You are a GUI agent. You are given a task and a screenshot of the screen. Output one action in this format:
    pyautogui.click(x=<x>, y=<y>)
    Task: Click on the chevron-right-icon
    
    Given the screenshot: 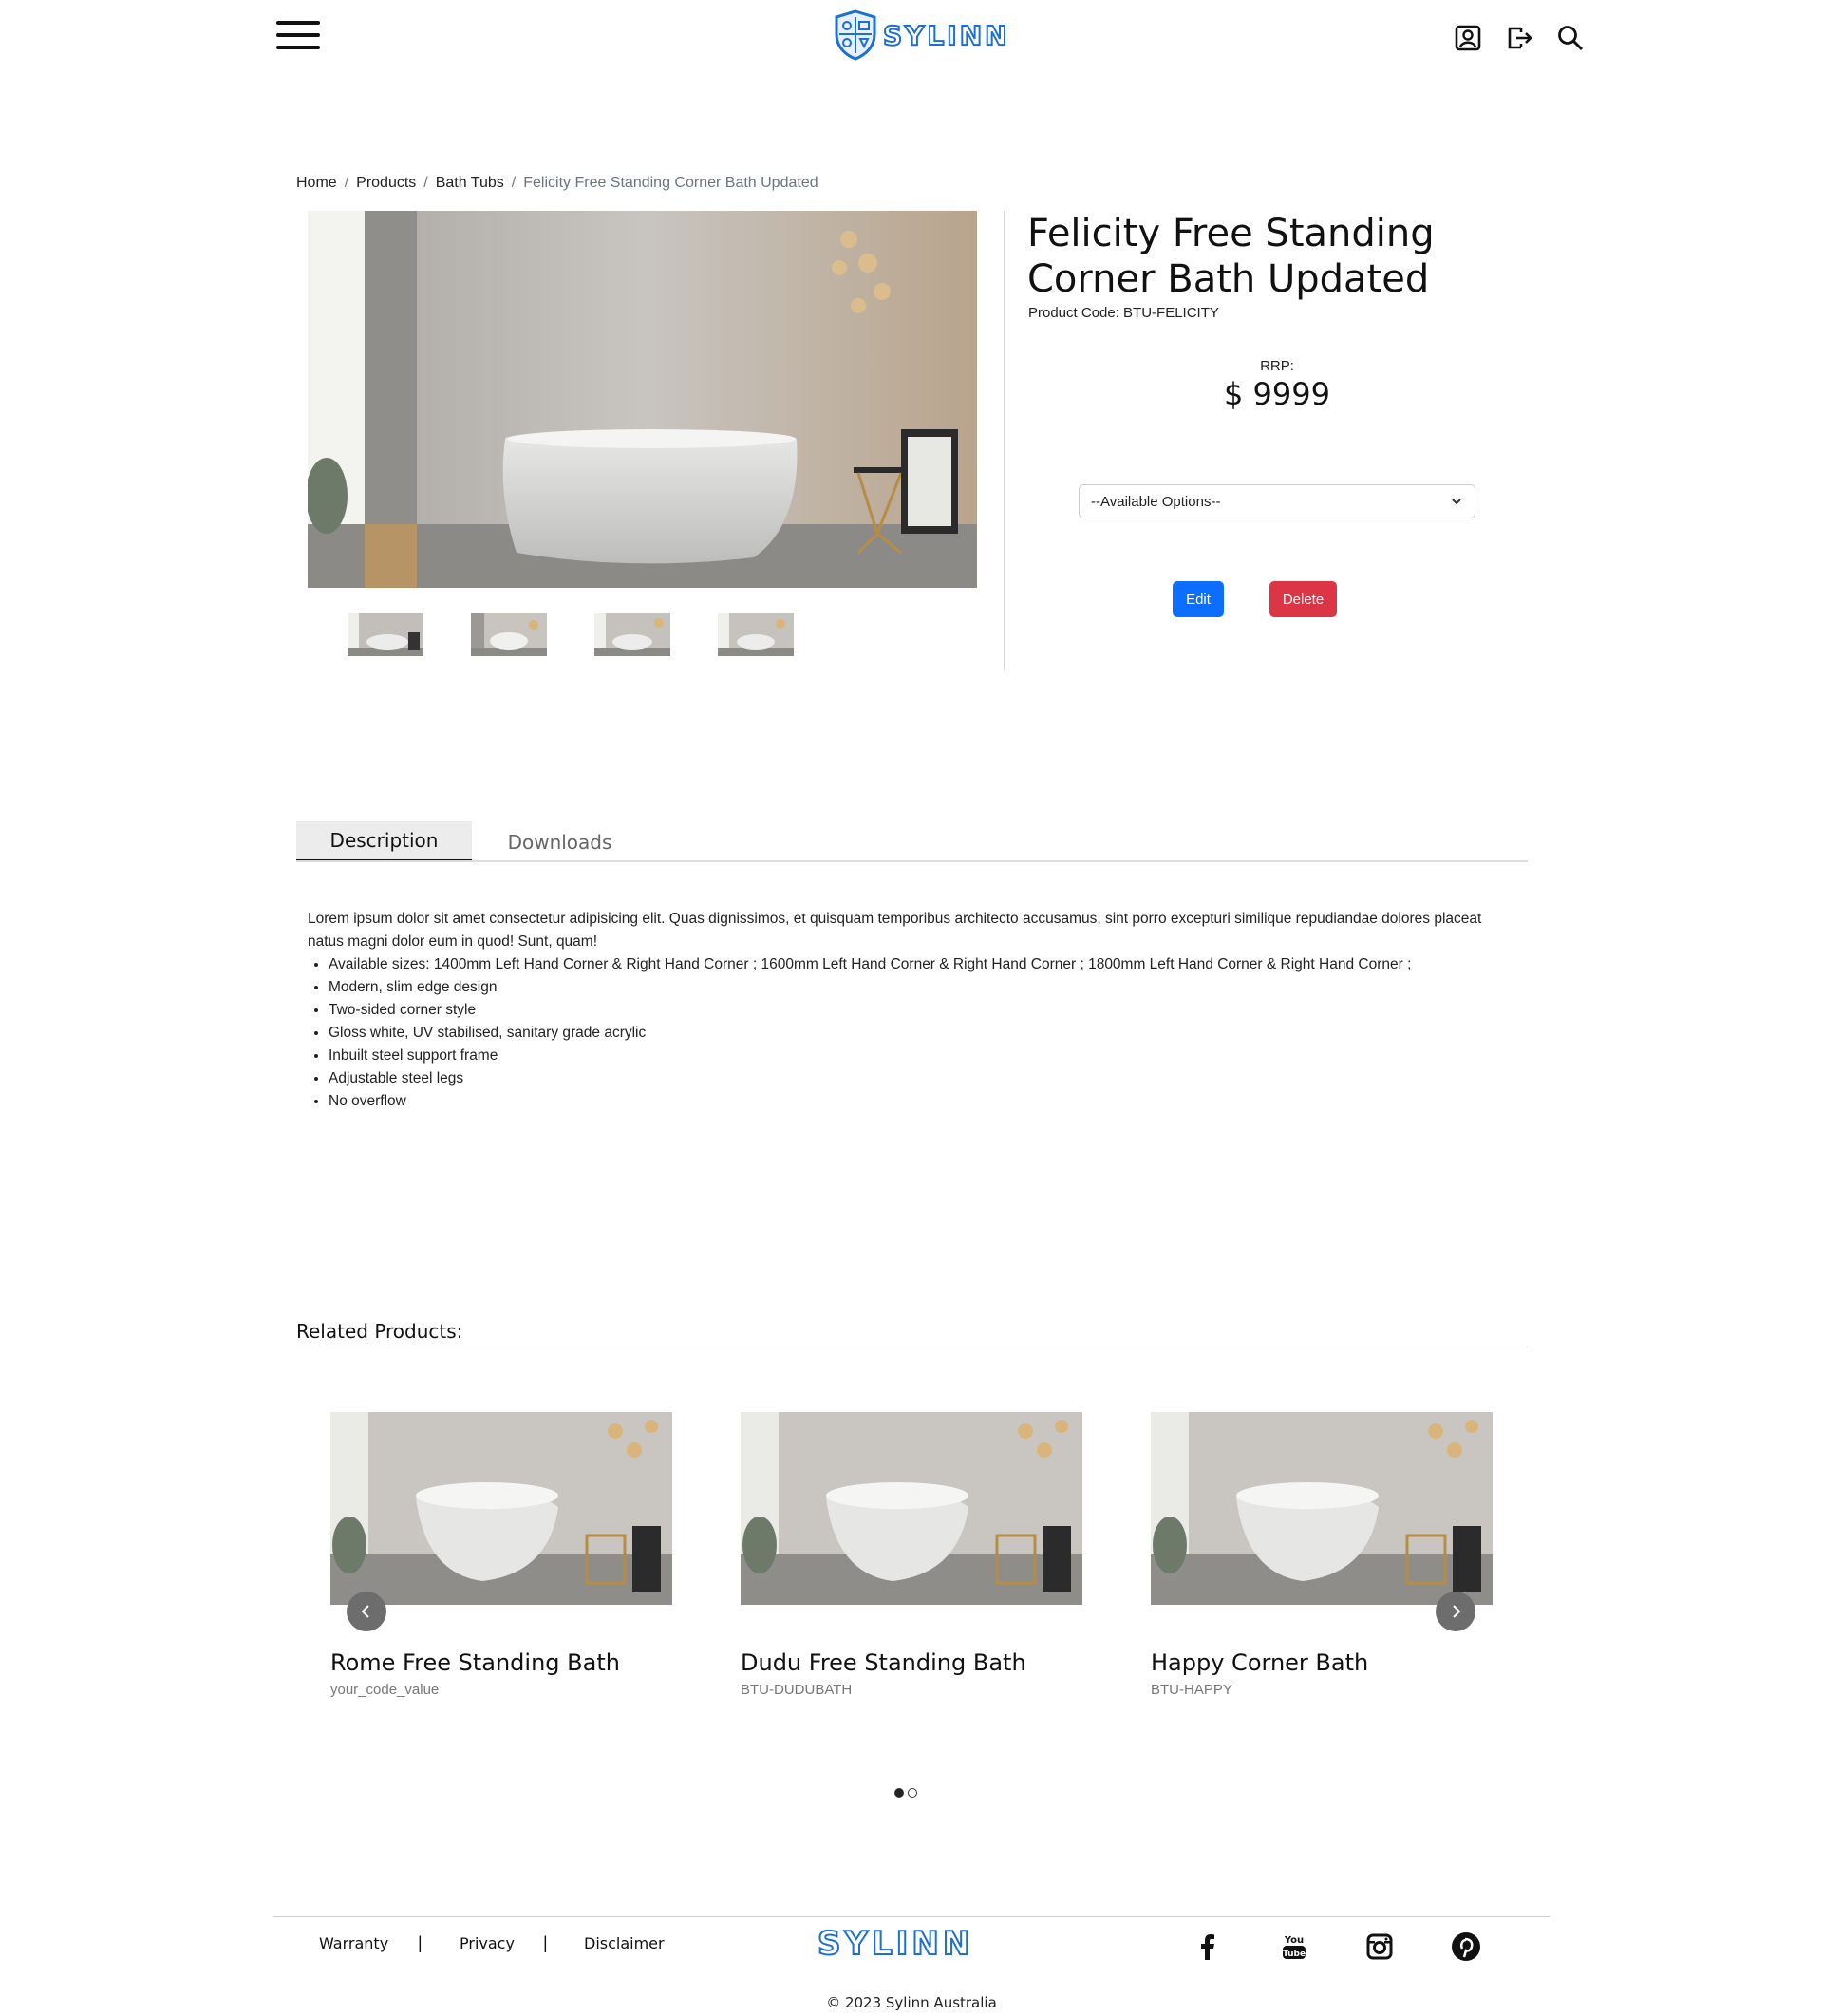 What is the action you would take?
    pyautogui.click(x=1457, y=1611)
    